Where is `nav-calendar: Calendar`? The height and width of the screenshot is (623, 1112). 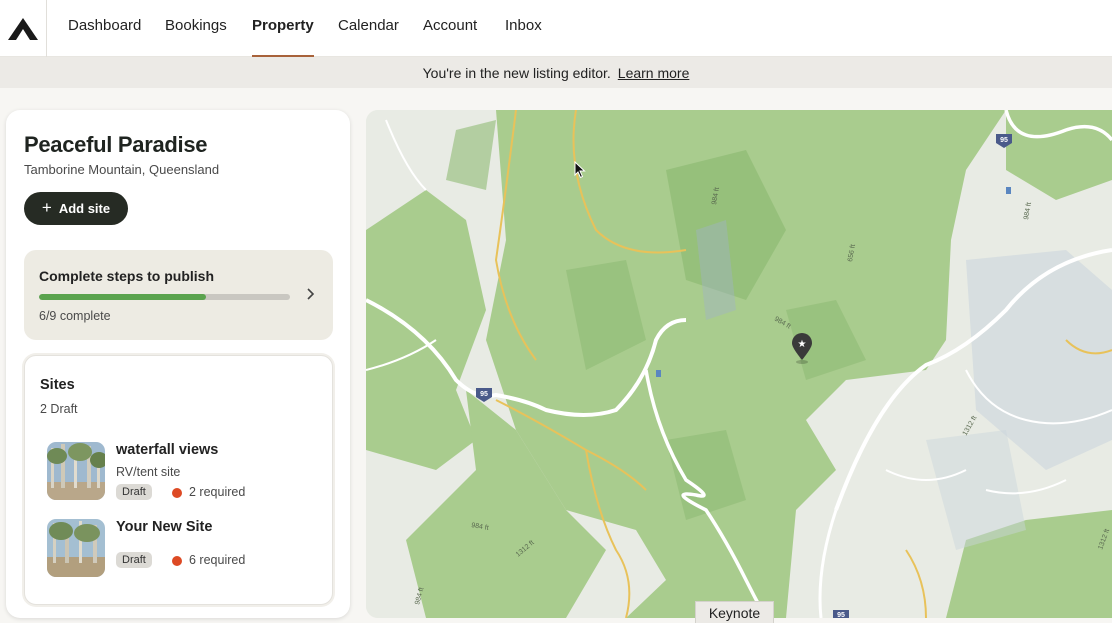 nav-calendar: Calendar is located at coordinates (368, 28).